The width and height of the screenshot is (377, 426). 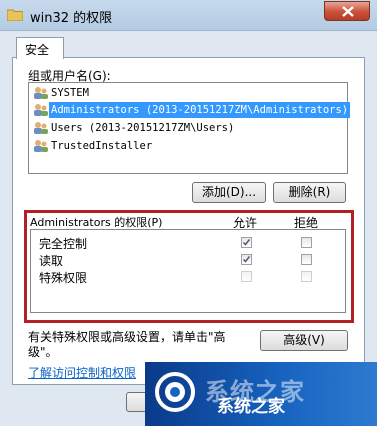 What do you see at coordinates (188, 45) in the screenshot?
I see `tab-bar: 安全` at bounding box center [188, 45].